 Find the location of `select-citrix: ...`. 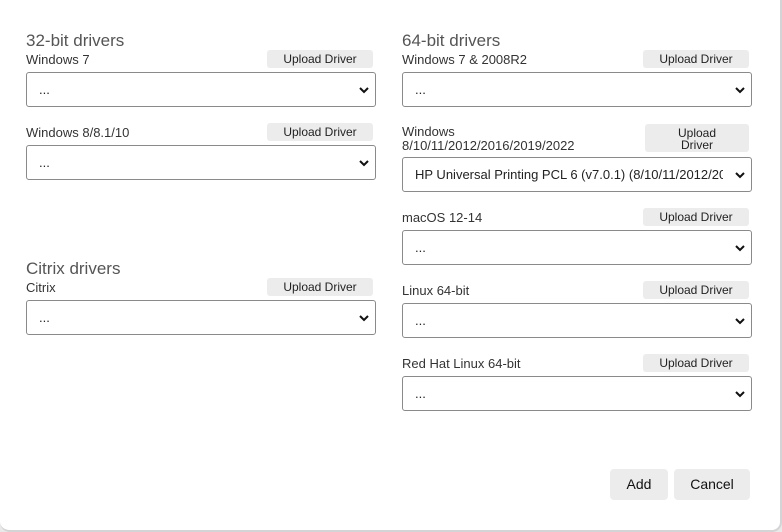

select-citrix: ... is located at coordinates (201, 317).